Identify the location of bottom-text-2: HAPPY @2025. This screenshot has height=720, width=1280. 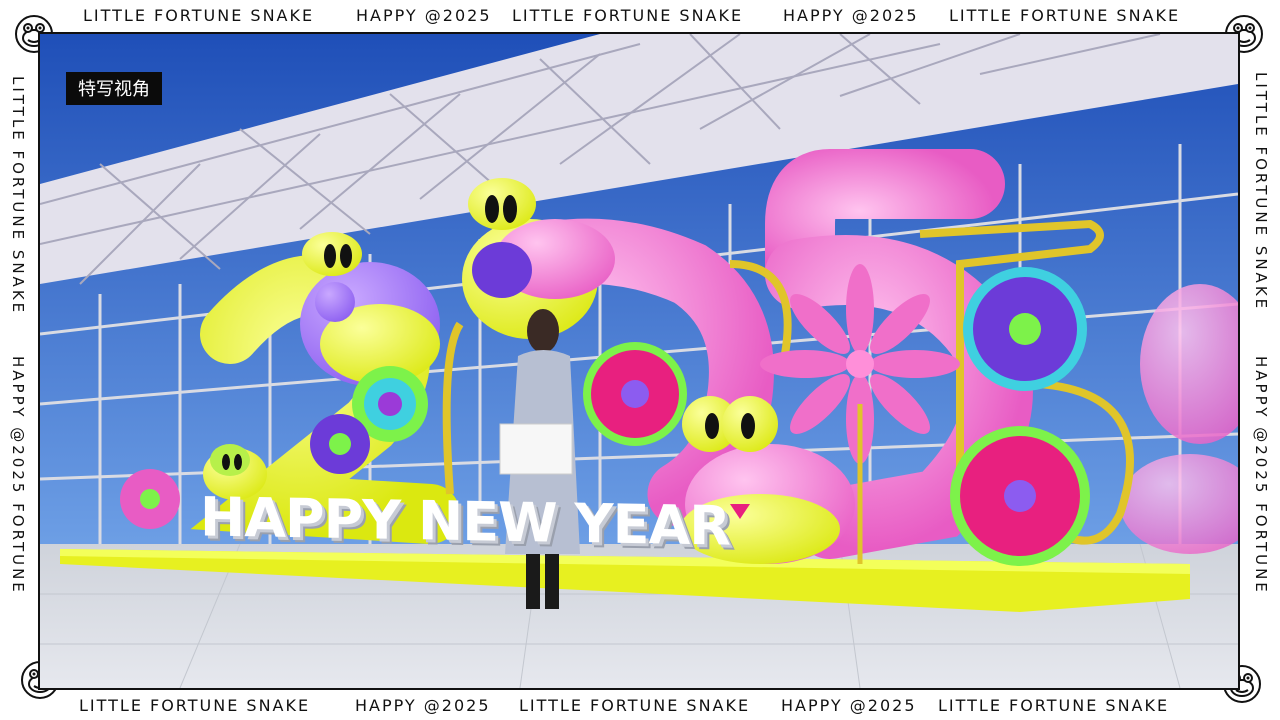
(423, 705).